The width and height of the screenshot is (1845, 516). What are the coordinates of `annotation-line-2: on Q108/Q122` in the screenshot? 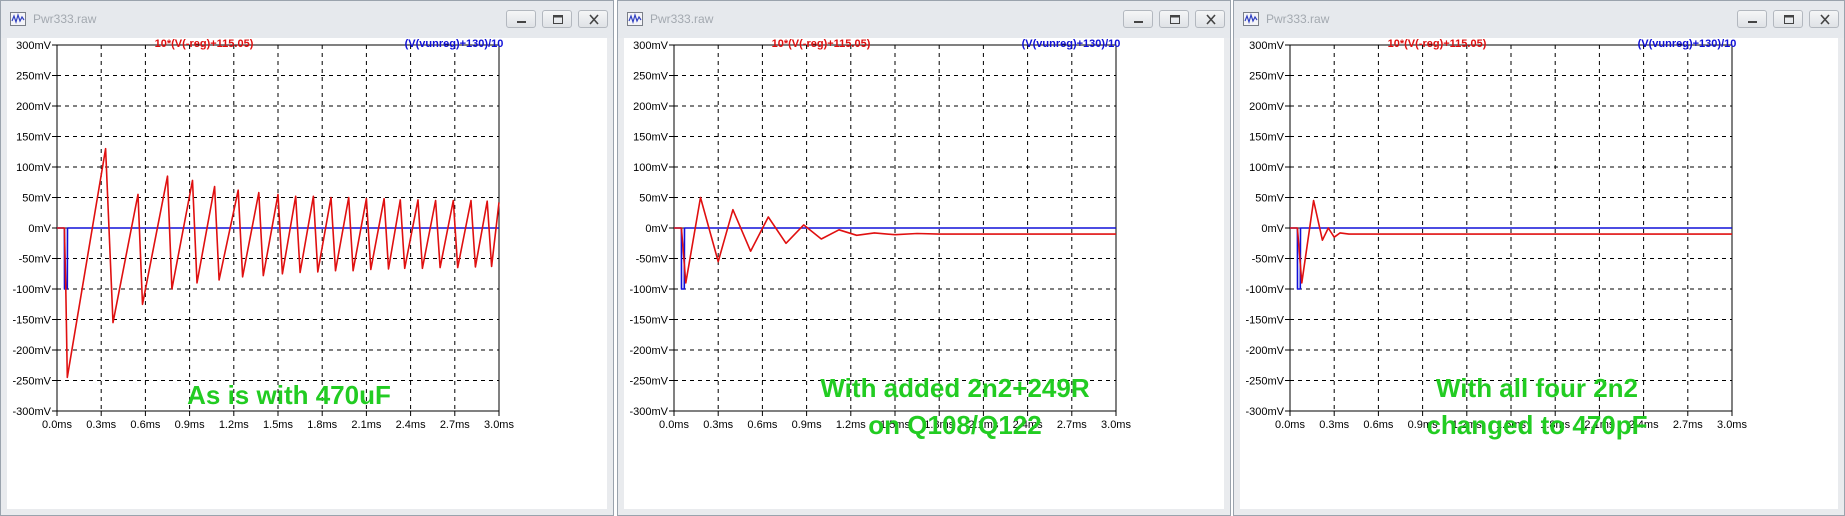 It's located at (954, 425).